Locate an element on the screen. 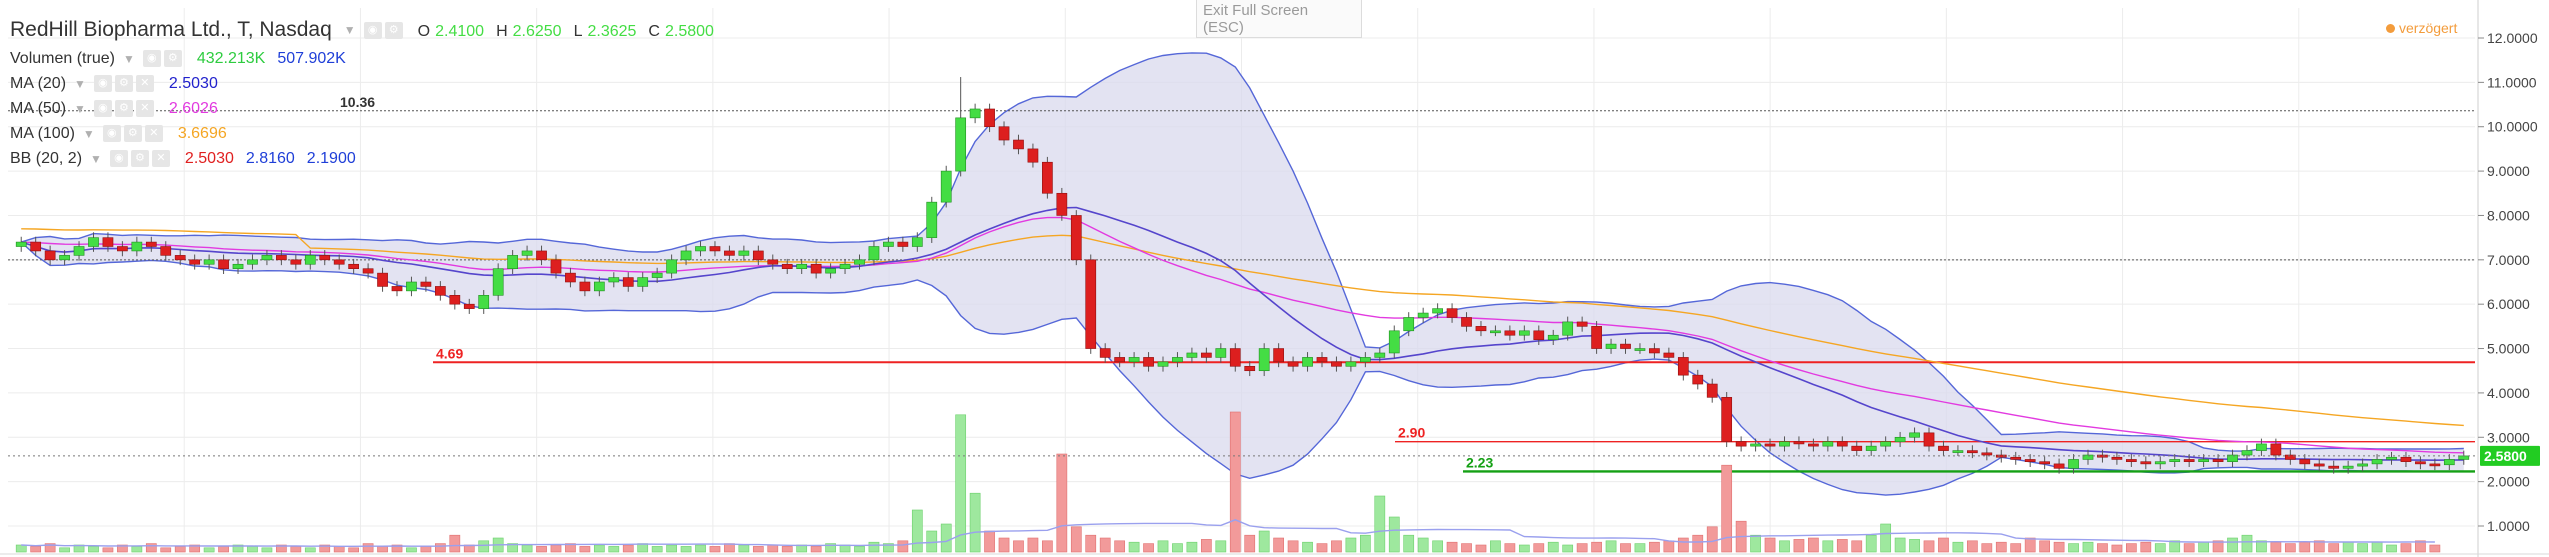  price-level-label: 2.90 is located at coordinates (1411, 433).